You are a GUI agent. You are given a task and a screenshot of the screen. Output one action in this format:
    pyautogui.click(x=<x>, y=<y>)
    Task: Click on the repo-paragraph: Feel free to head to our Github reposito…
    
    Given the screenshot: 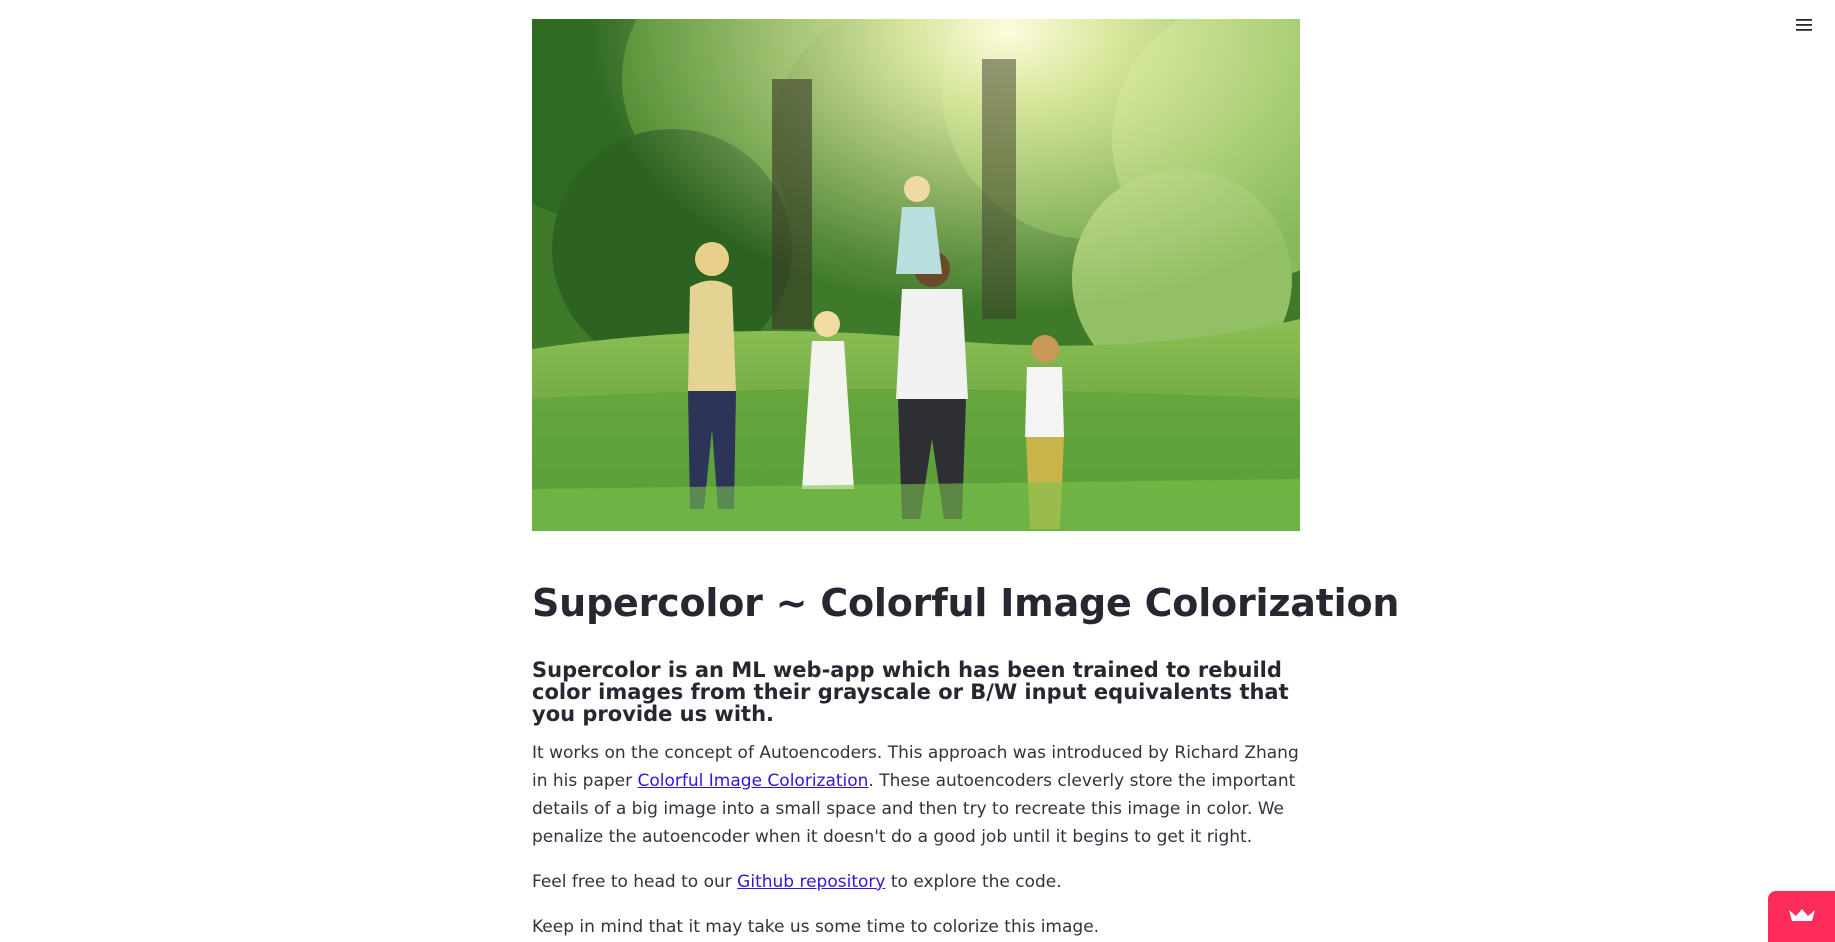 What is the action you would take?
    pyautogui.click(x=916, y=882)
    